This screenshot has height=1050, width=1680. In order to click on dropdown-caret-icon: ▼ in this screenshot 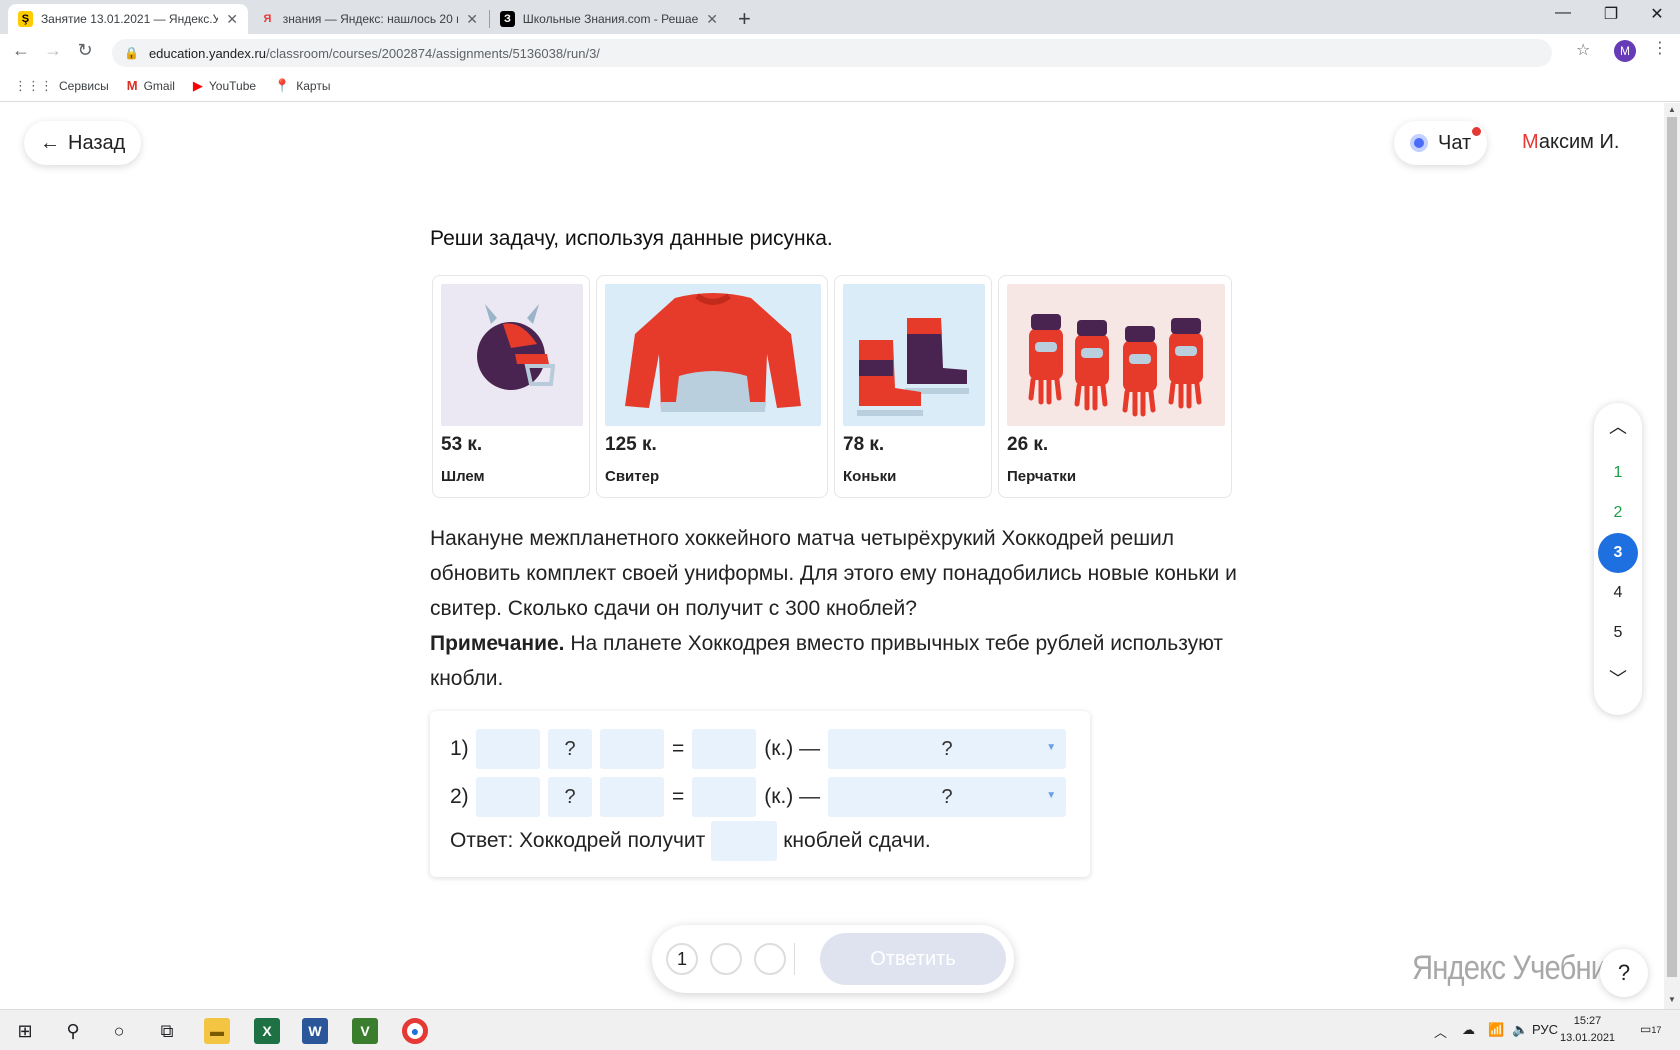, I will do `click(1051, 747)`.